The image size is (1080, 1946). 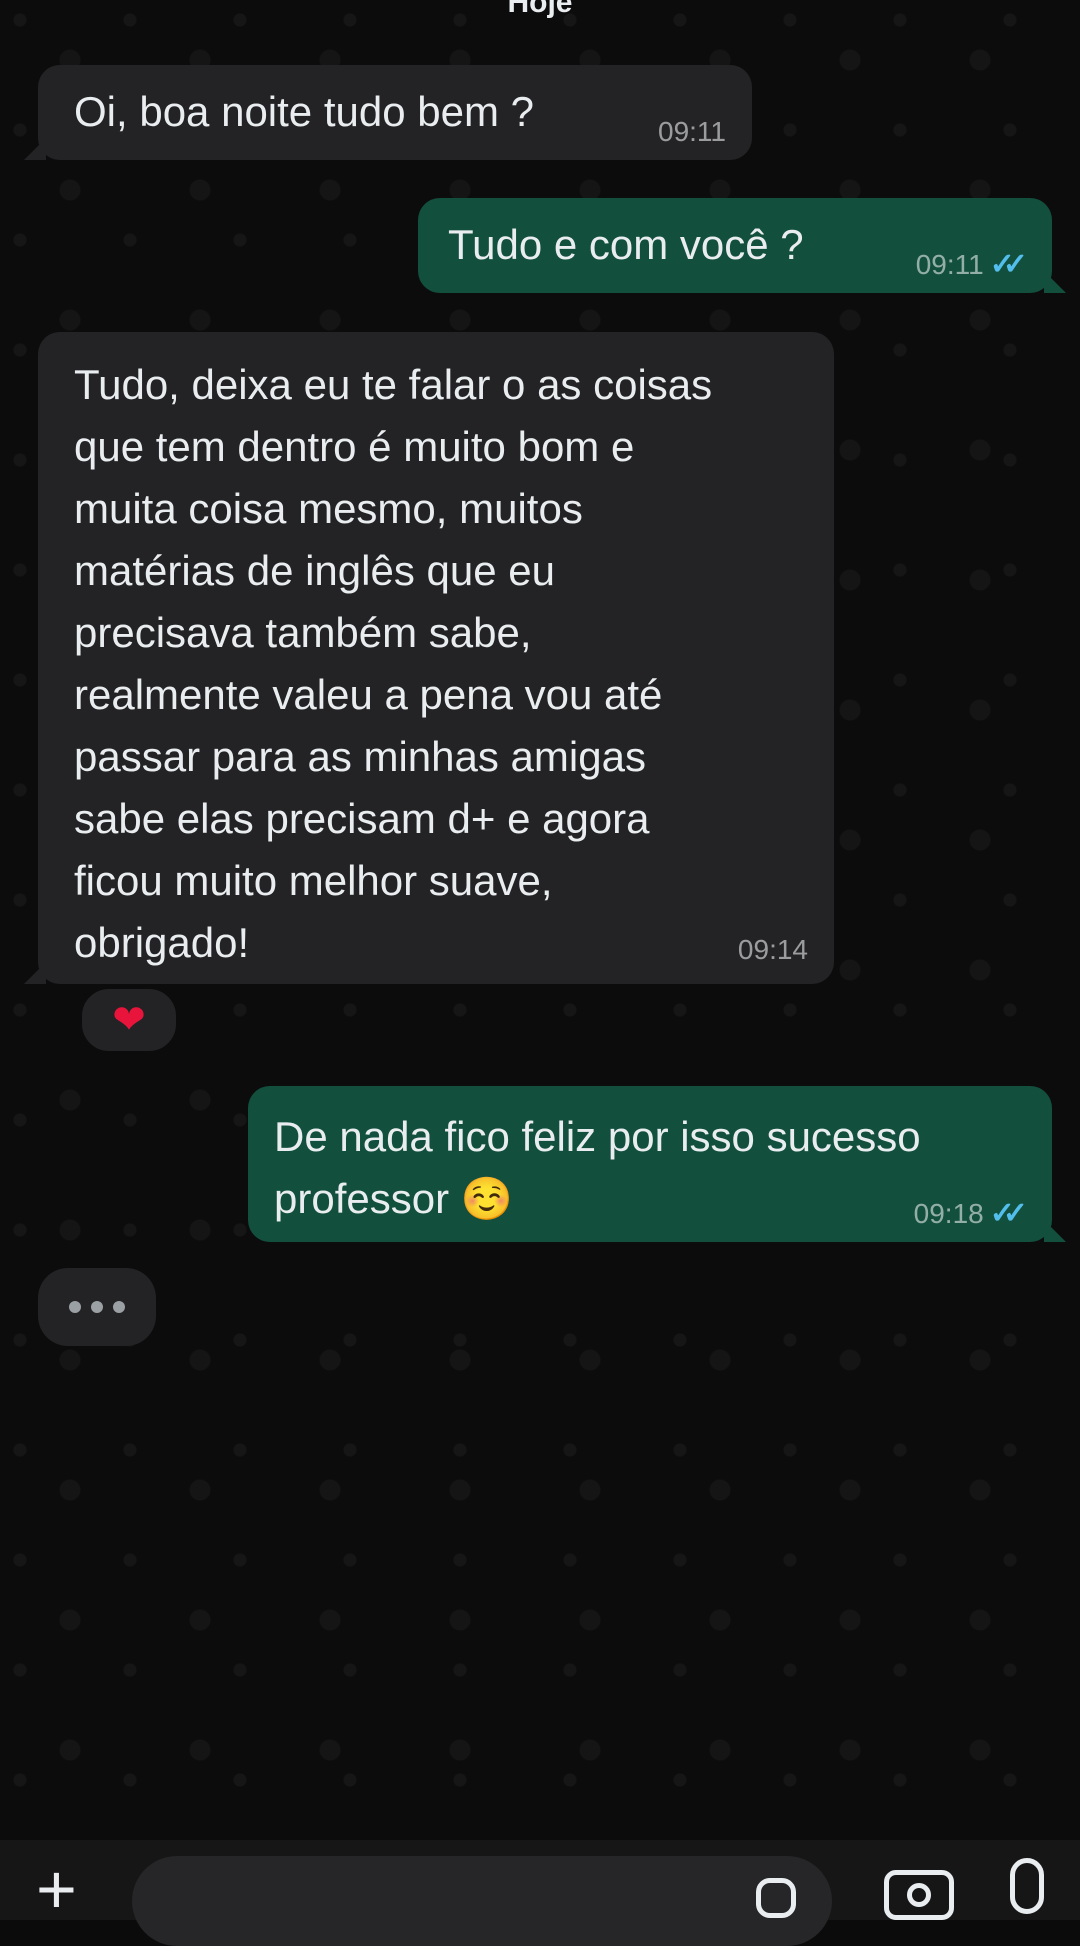 I want to click on microphone-icon, so click(x=1027, y=1886).